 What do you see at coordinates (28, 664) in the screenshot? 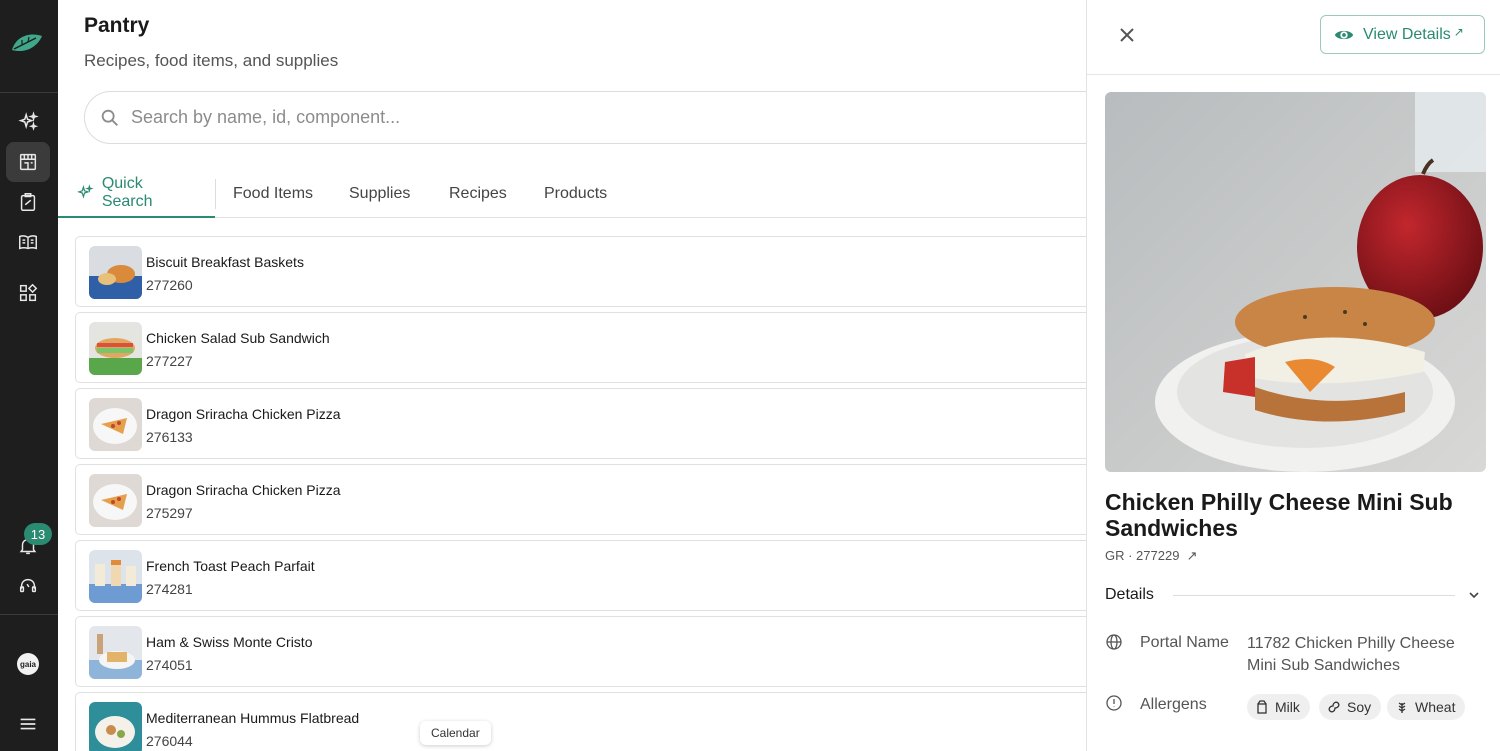
I see `org-avatar: gaia` at bounding box center [28, 664].